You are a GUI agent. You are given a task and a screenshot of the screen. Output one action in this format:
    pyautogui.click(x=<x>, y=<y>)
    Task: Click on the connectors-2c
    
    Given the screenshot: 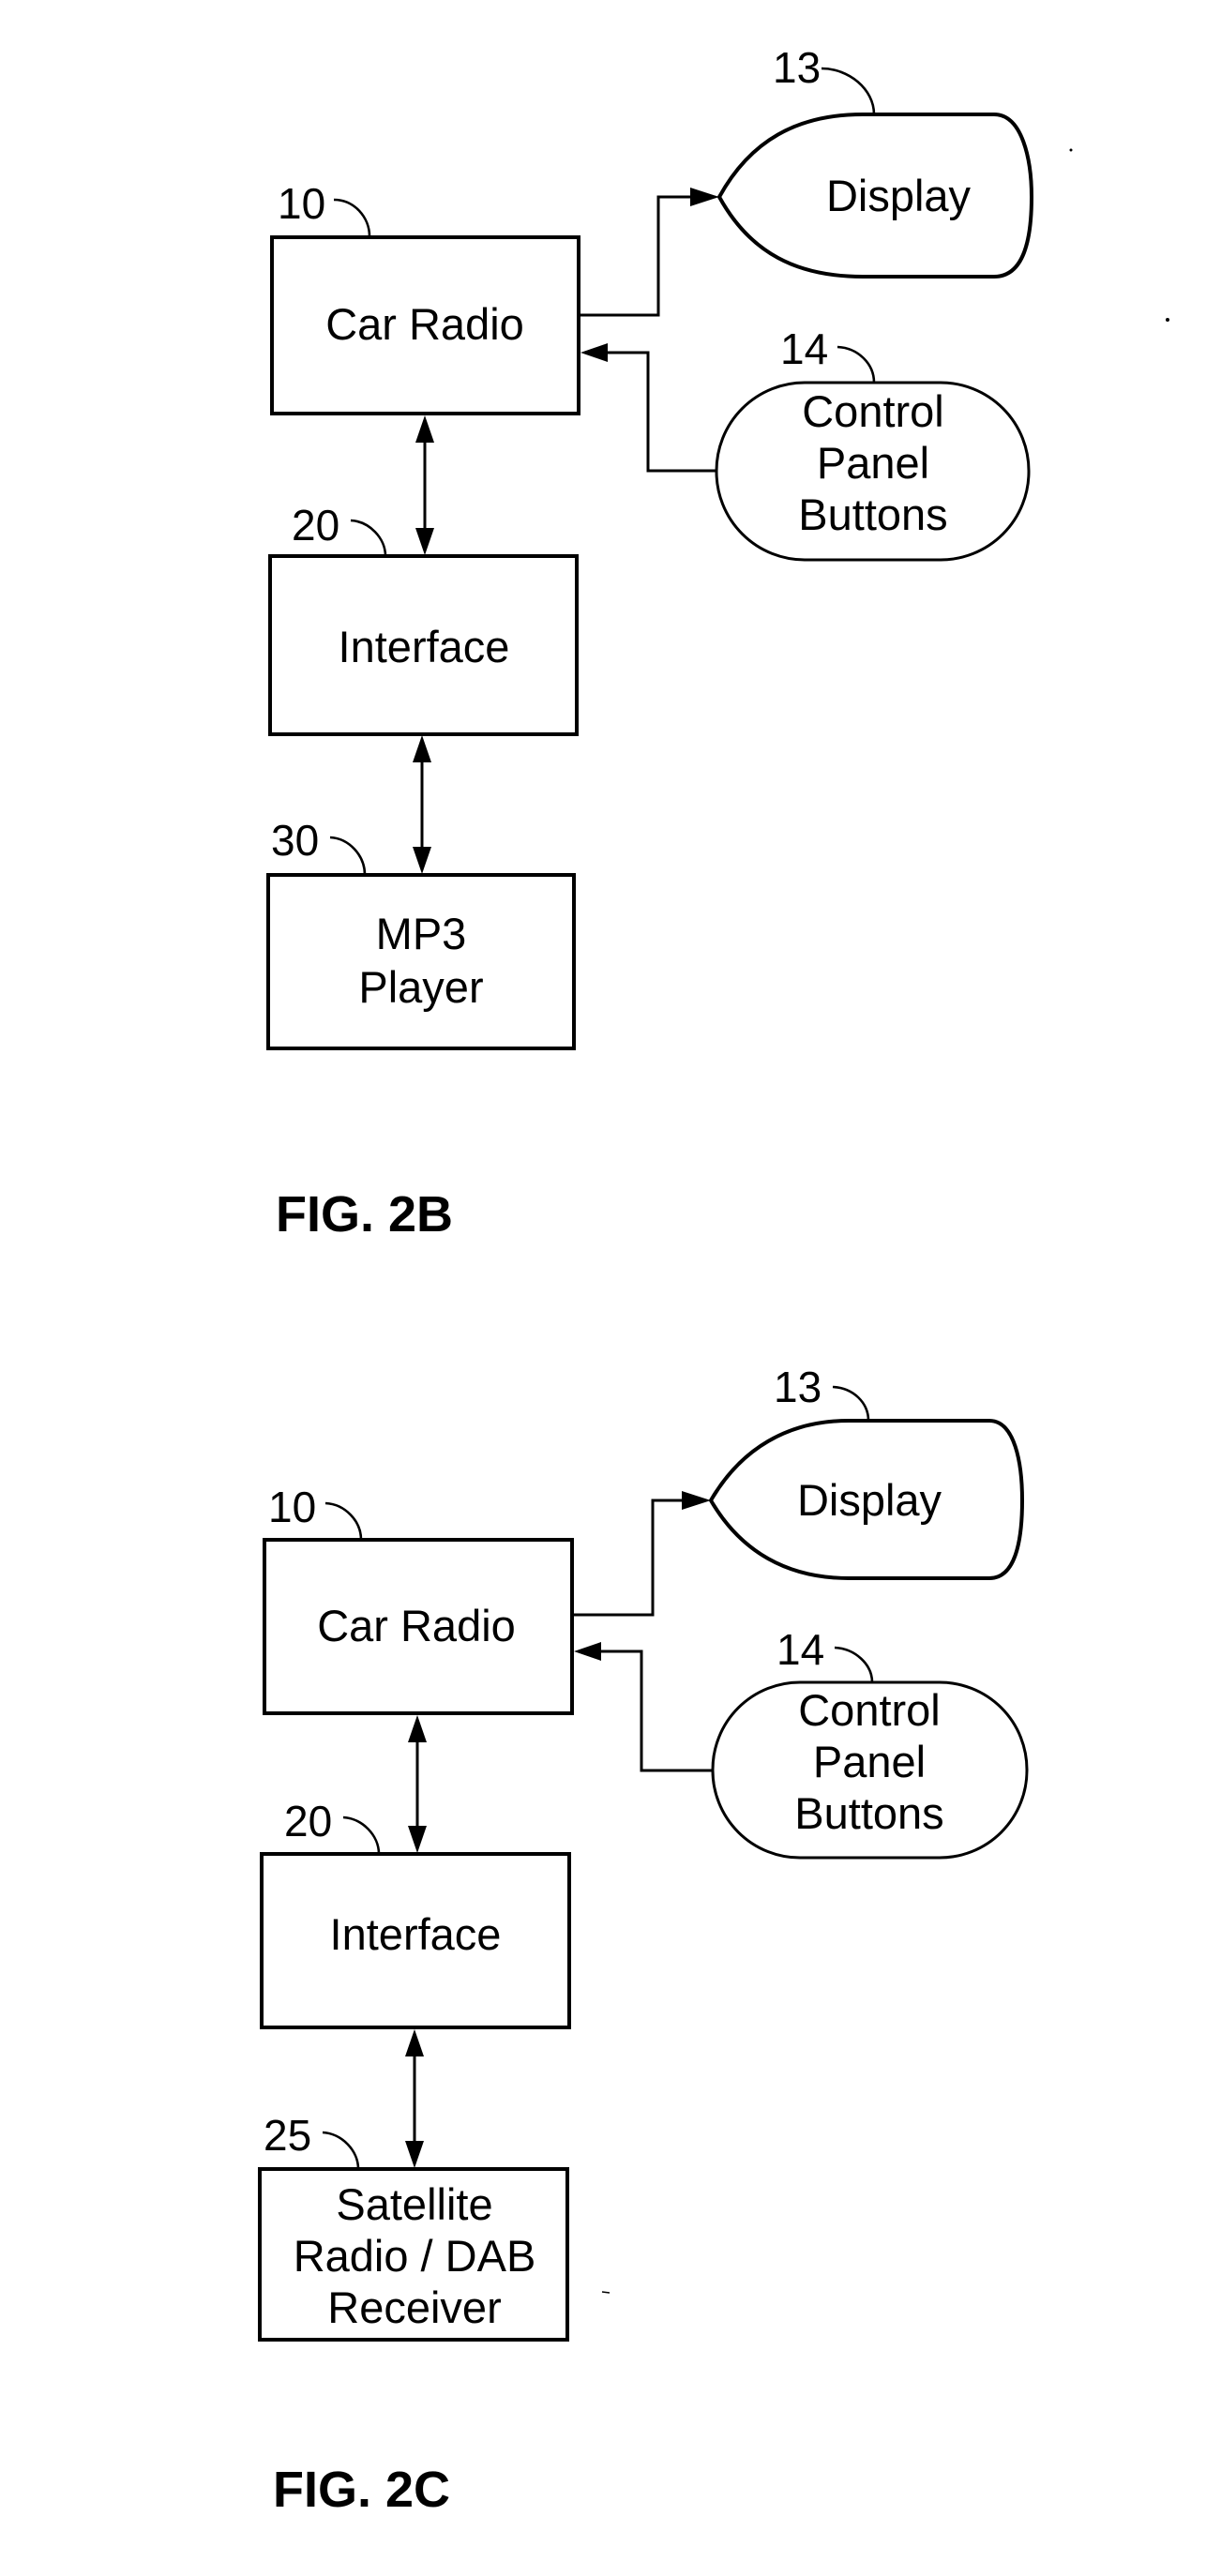 What is the action you would take?
    pyautogui.click(x=559, y=1829)
    